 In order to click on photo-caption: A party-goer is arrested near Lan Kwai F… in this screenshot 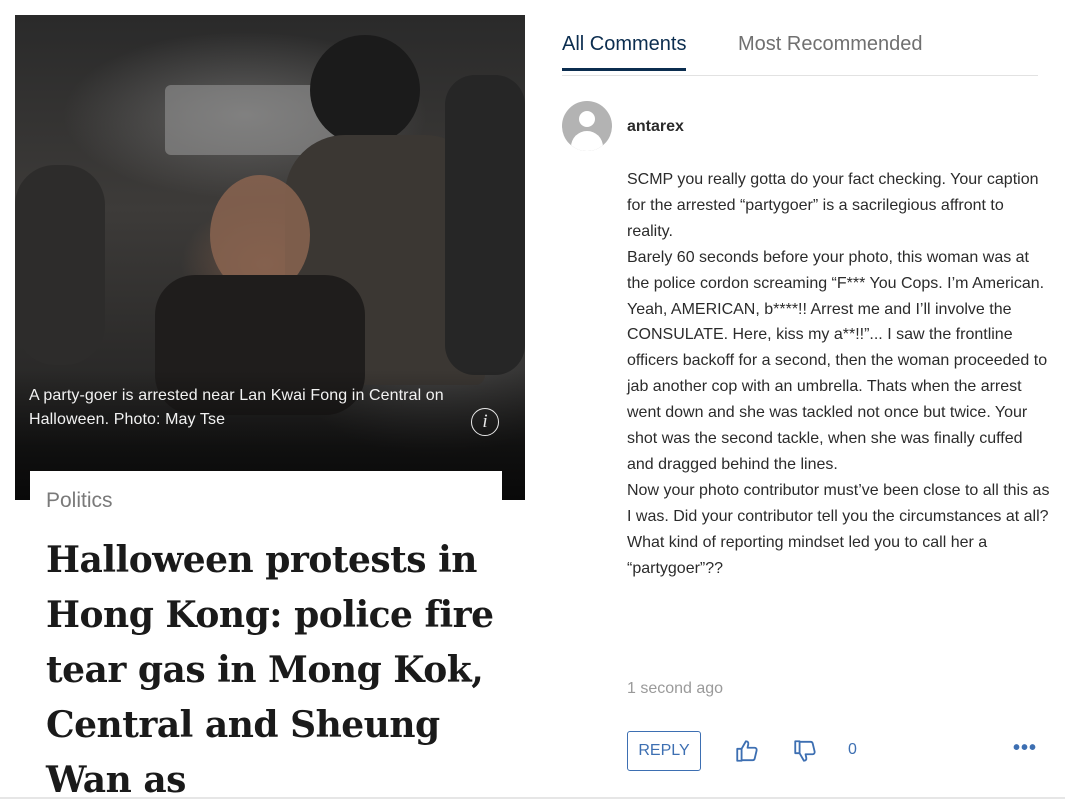, I will do `click(236, 407)`.